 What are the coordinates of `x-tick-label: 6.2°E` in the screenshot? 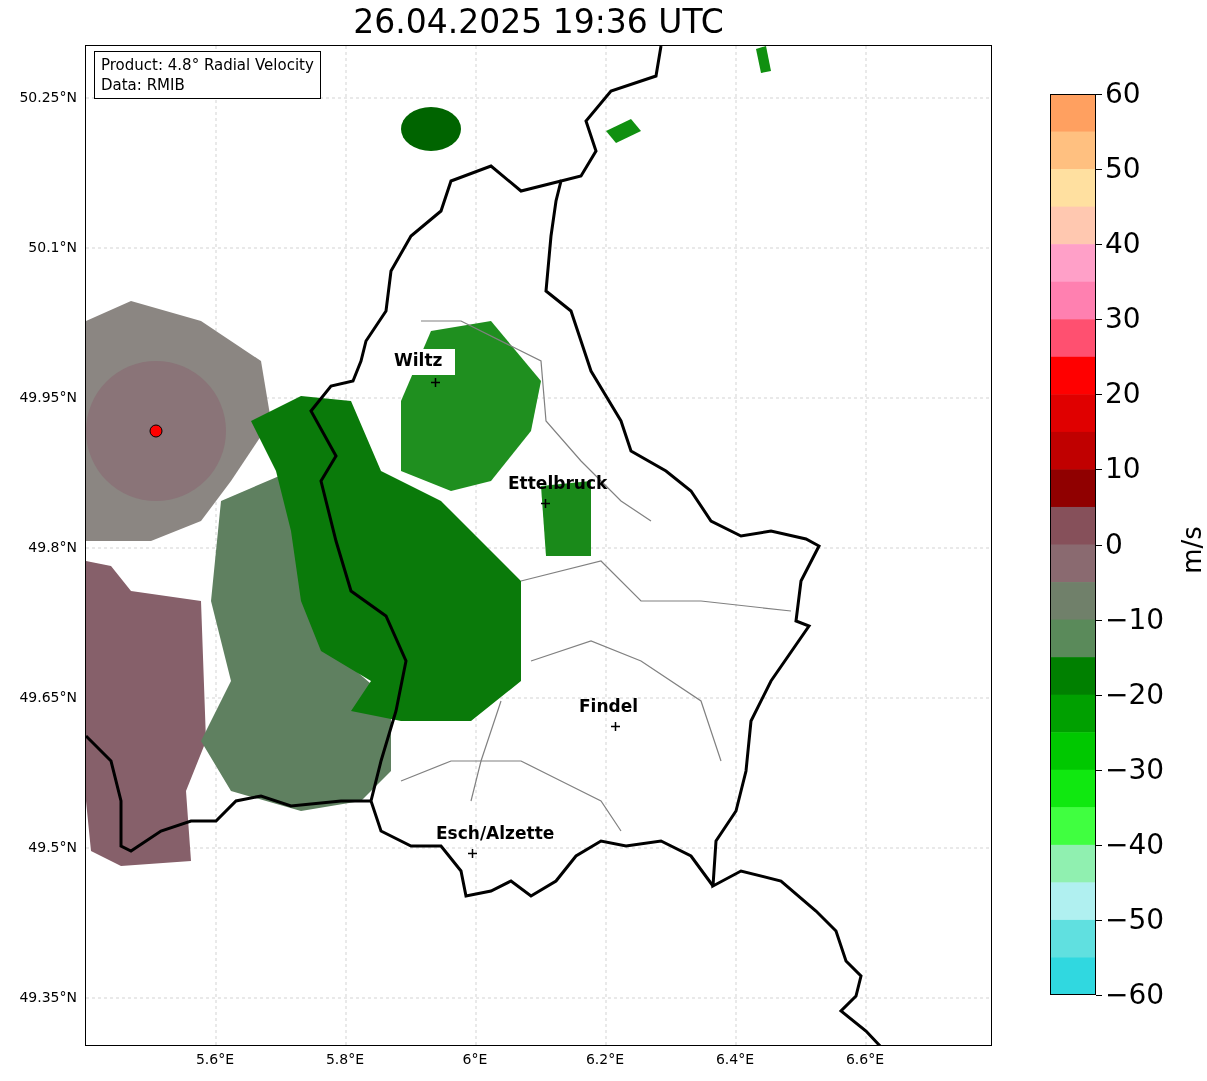 It's located at (605, 1059).